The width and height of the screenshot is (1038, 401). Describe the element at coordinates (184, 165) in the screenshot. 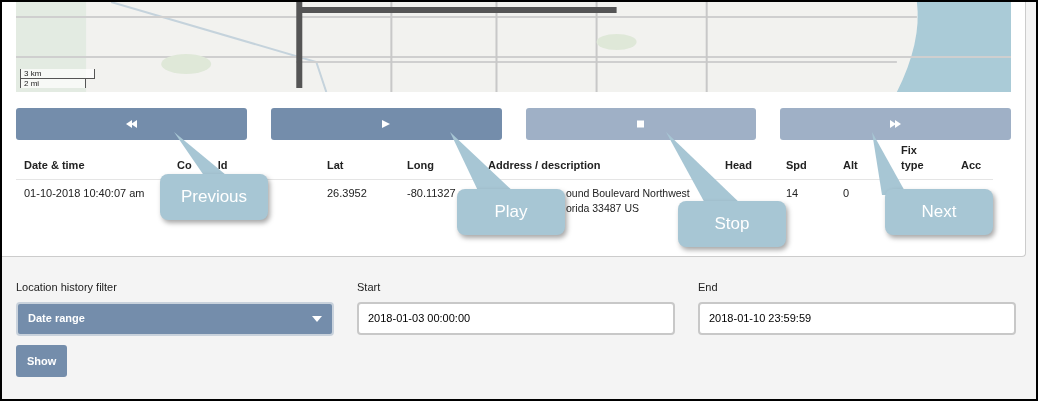

I see `column-header: Co` at that location.